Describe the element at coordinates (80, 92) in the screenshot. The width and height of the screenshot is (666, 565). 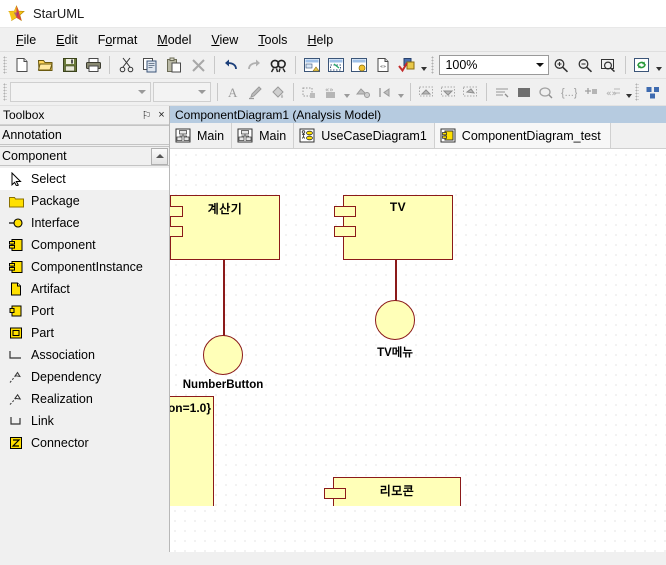
I see `font-family-combo` at that location.